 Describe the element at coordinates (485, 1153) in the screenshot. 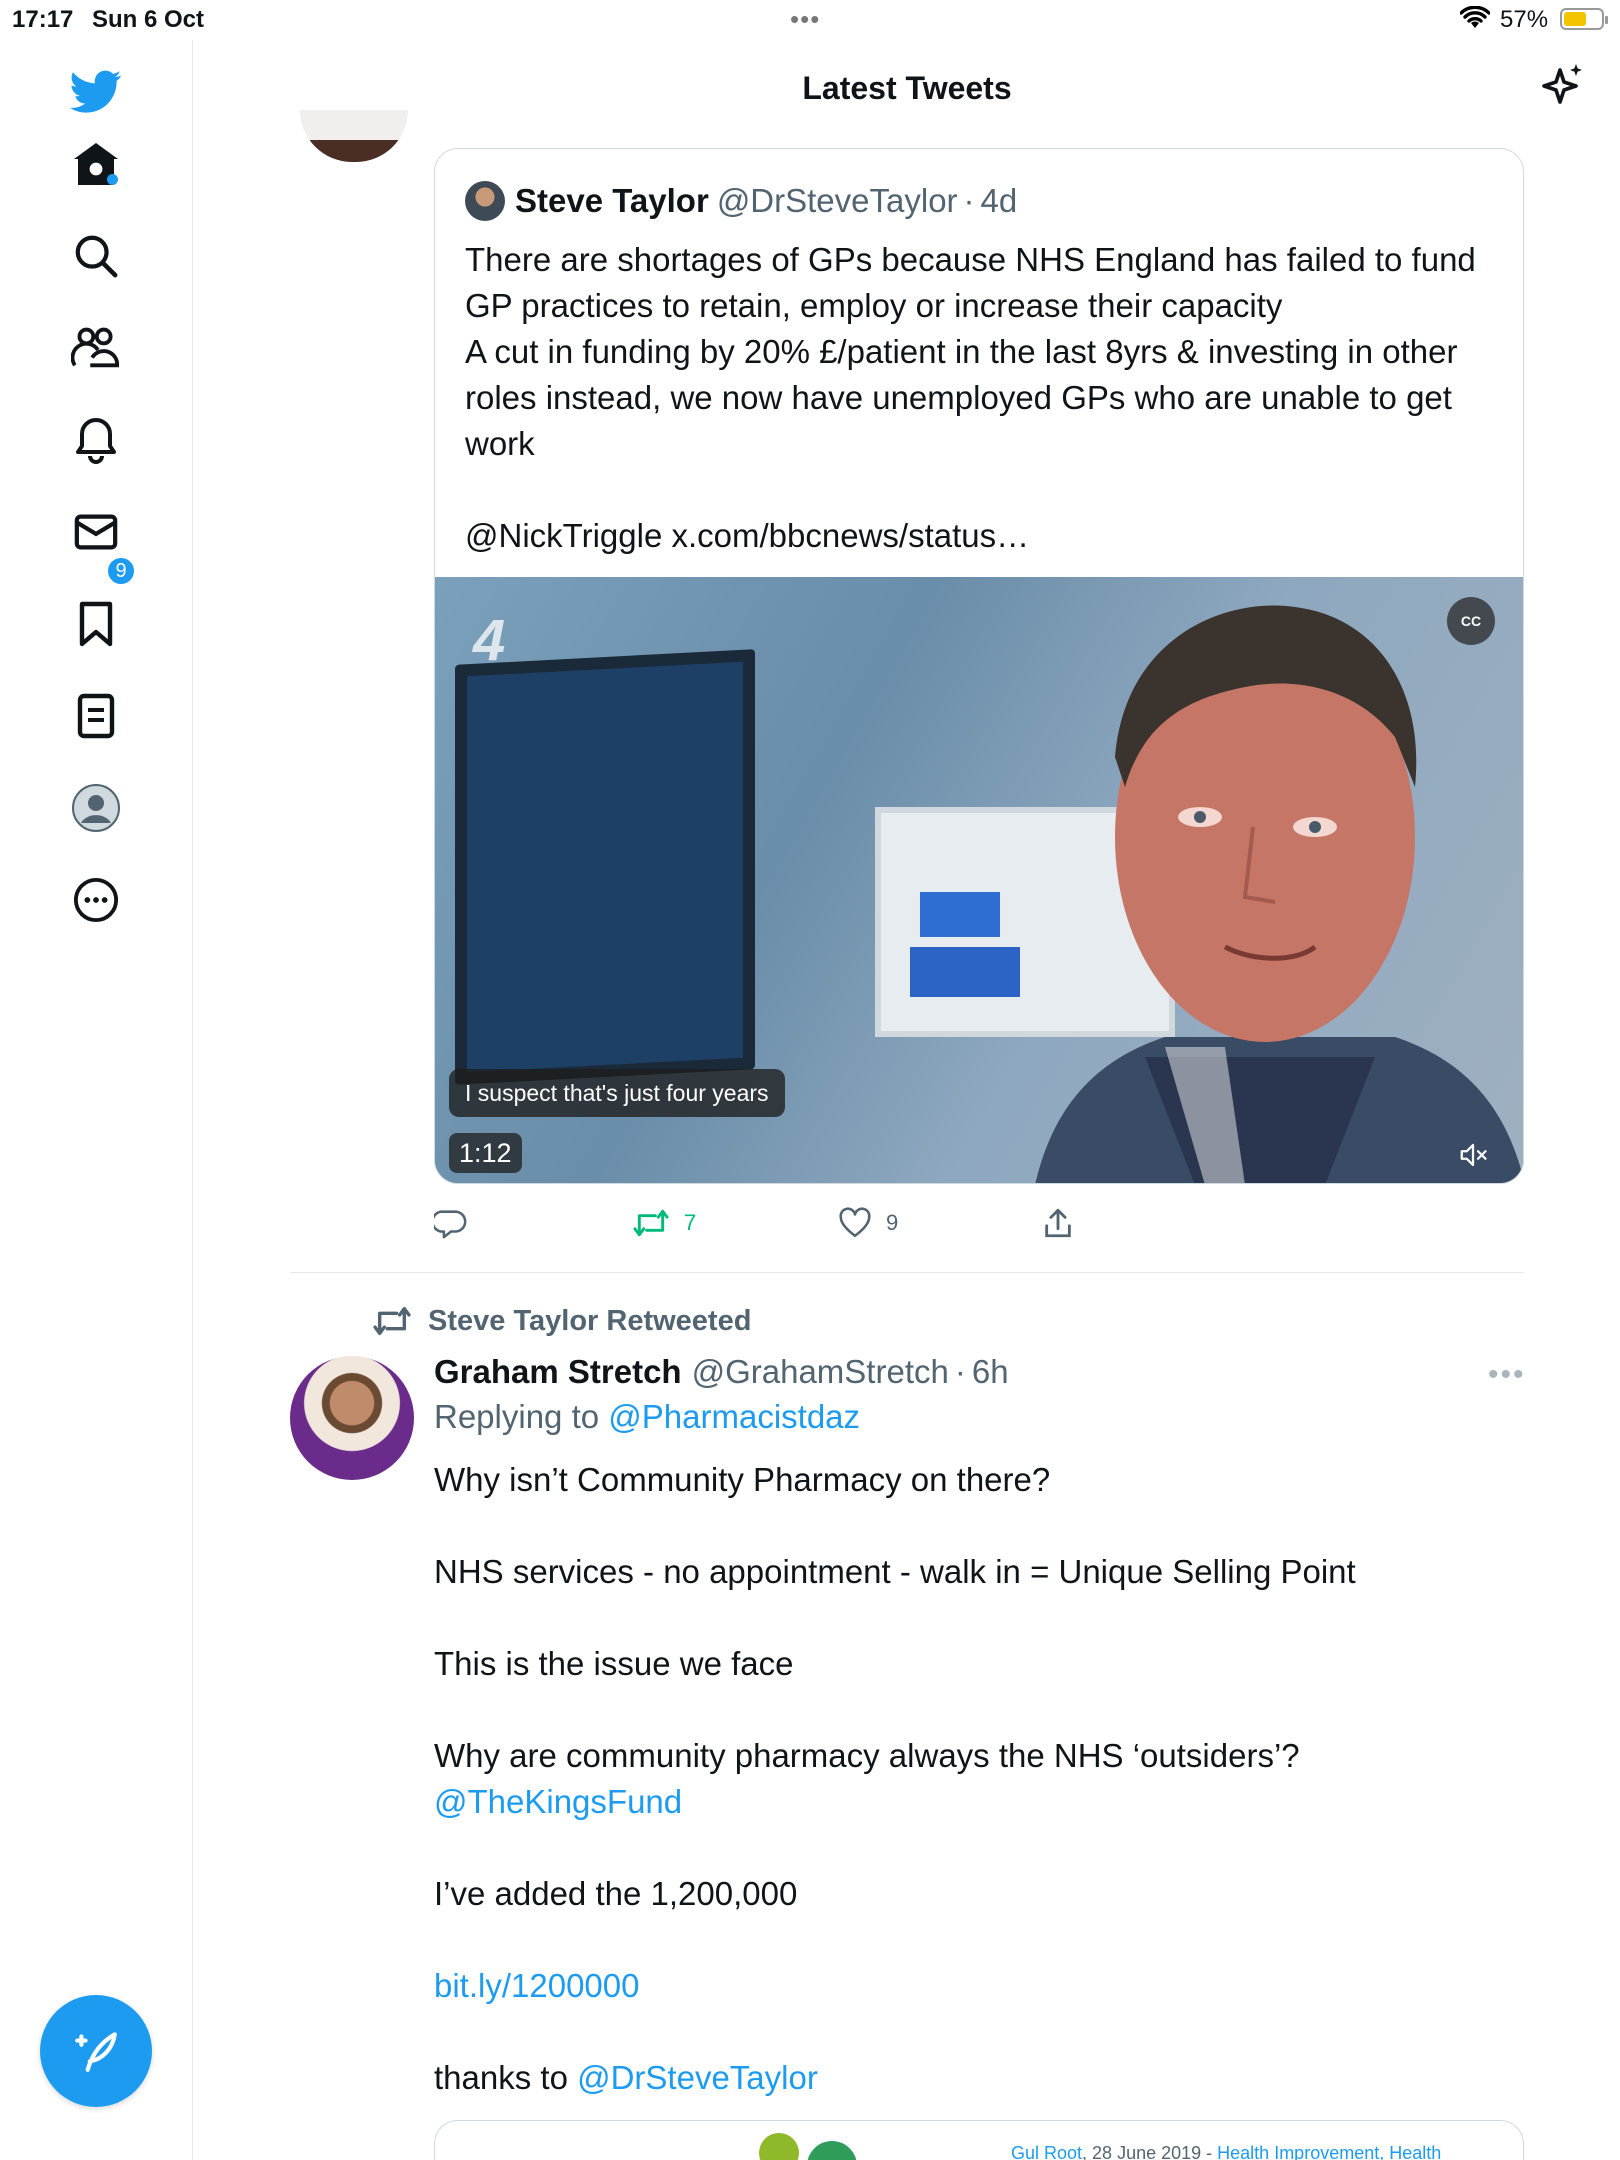

I see `video-duration: 1:12` at that location.